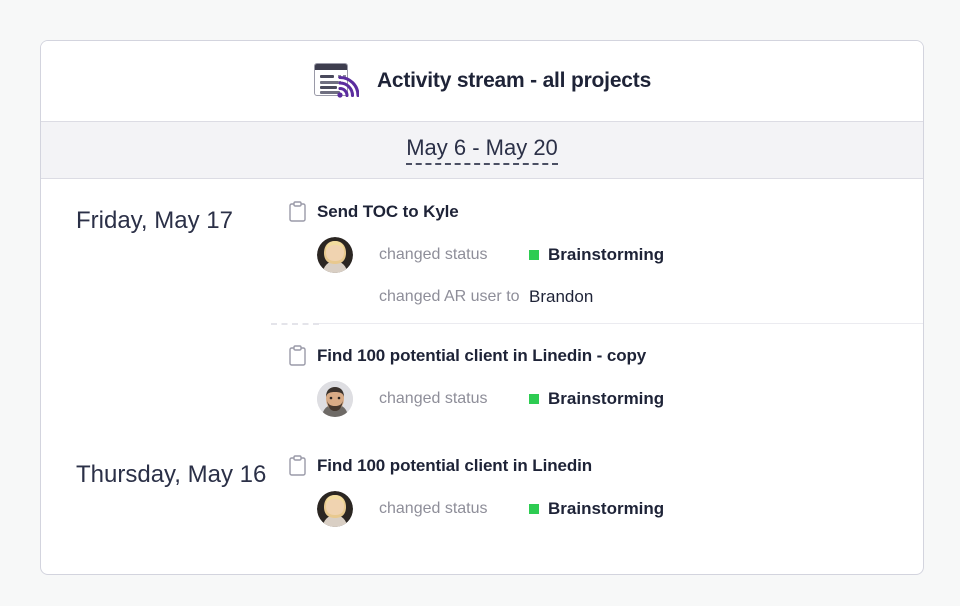  Describe the element at coordinates (330, 67) in the screenshot. I see `document-titlebar` at that location.